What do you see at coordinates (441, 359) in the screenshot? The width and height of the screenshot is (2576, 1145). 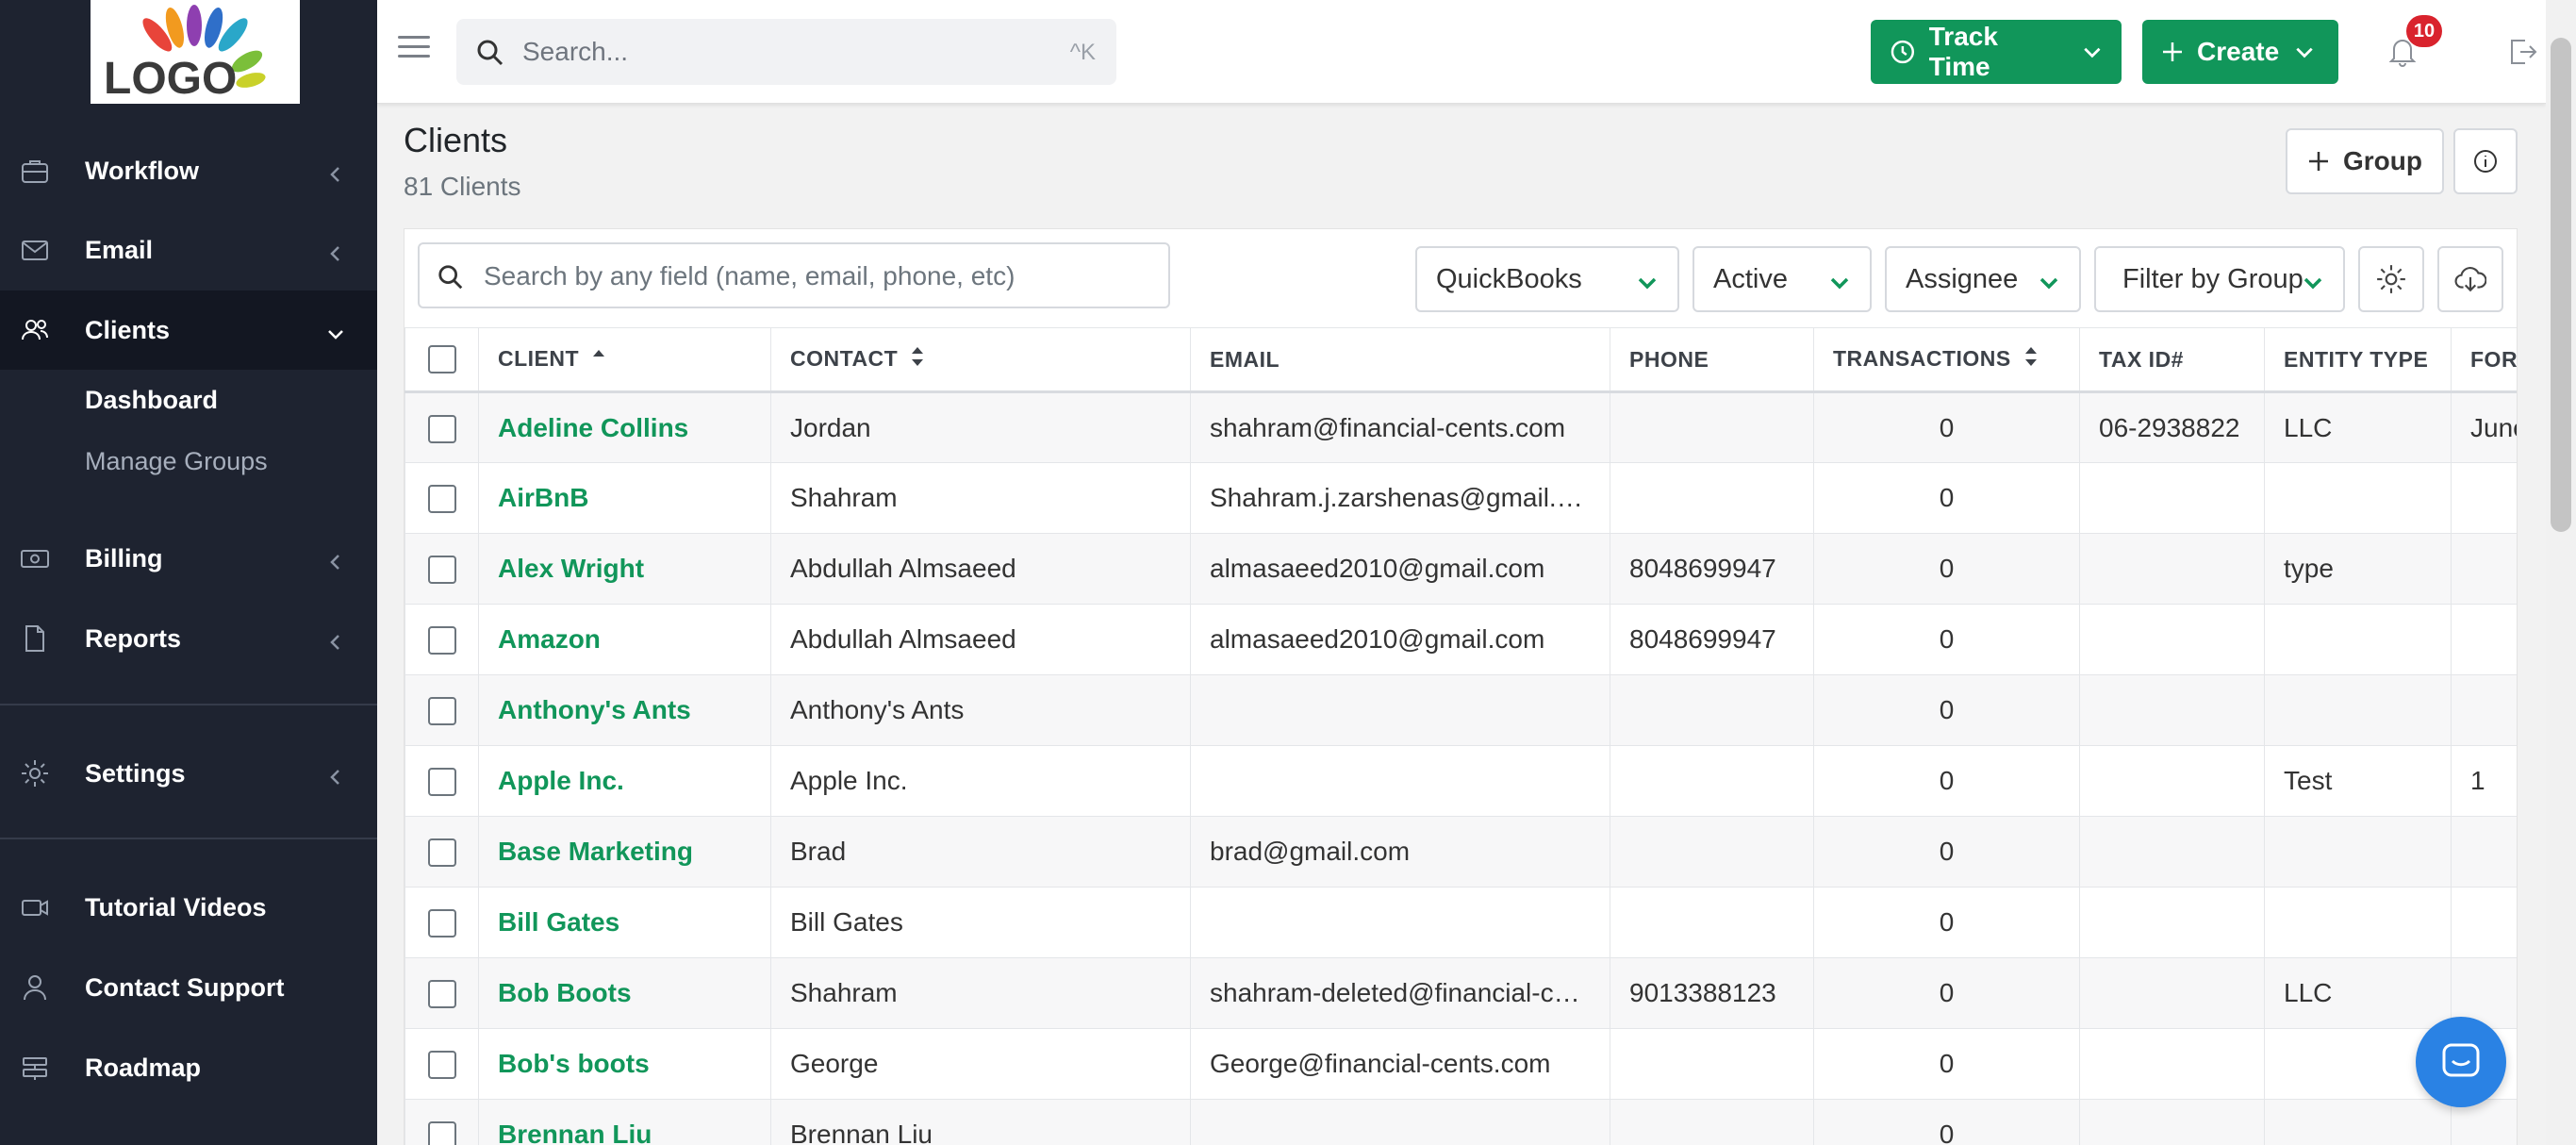 I see `select-all-checkbox` at bounding box center [441, 359].